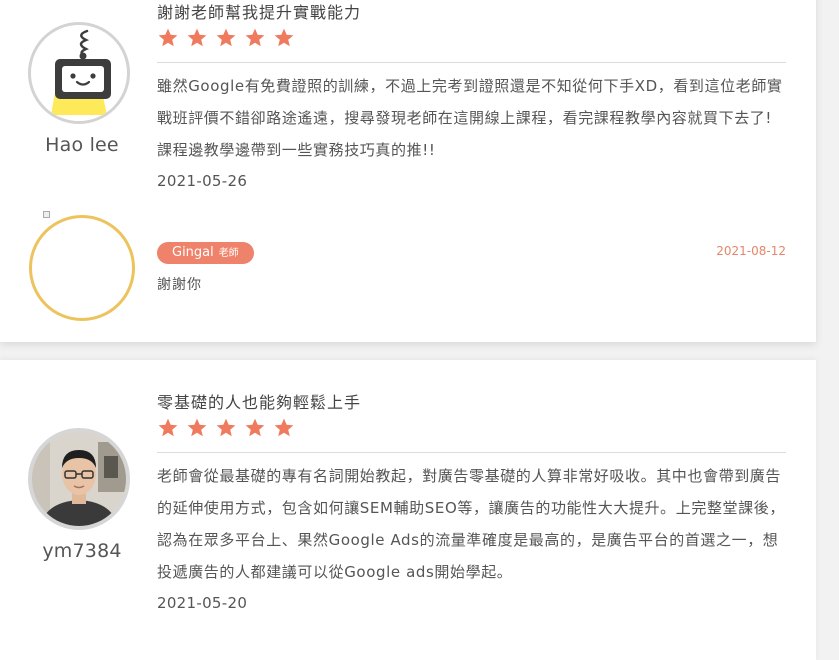 Image resolution: width=839 pixels, height=660 pixels. I want to click on broken-image-icon, so click(46, 214).